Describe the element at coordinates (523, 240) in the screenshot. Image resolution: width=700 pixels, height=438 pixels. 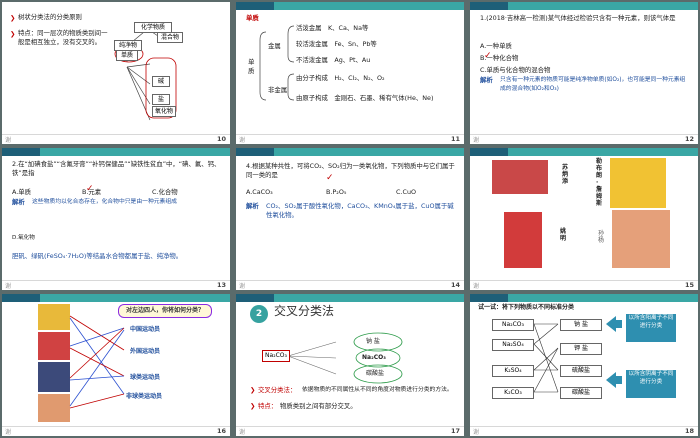
I see `athlete-photo-yao` at that location.